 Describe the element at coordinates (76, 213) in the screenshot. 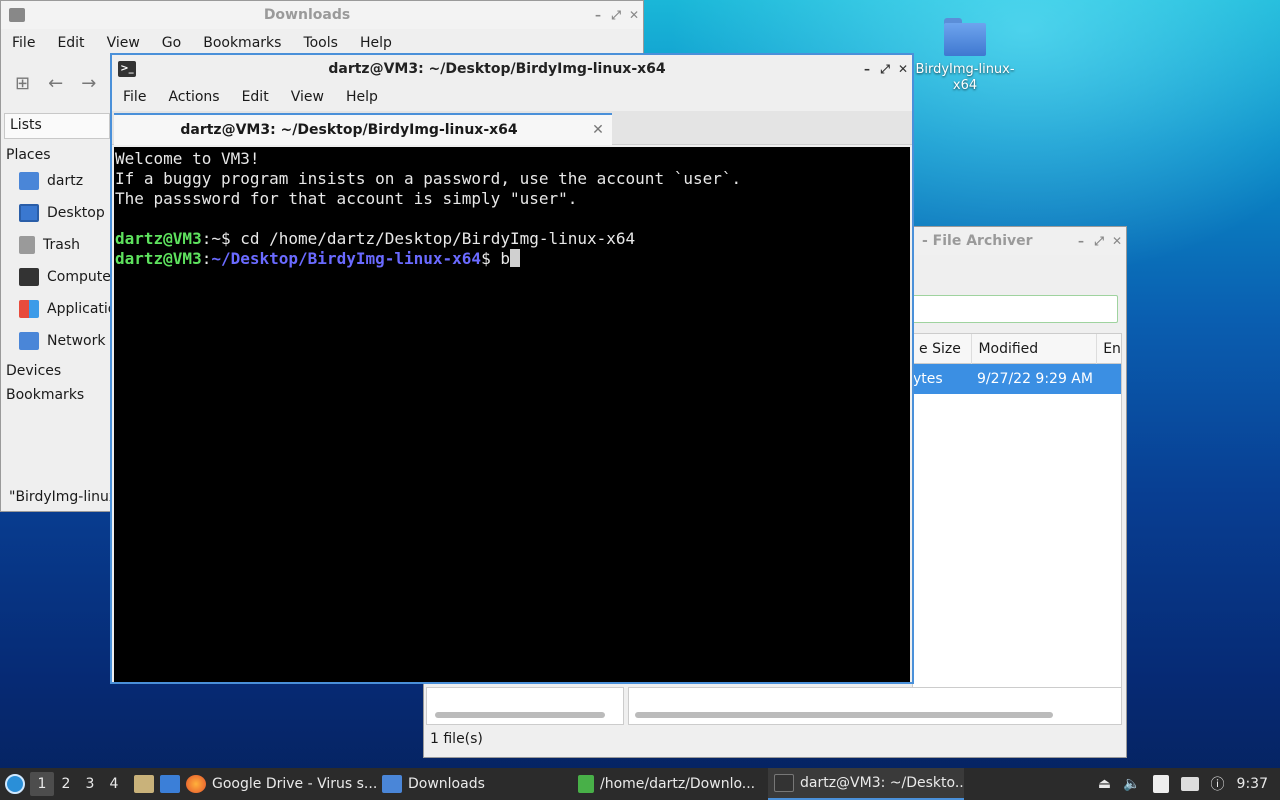

I see `sidebar-item-label: Desktop` at that location.